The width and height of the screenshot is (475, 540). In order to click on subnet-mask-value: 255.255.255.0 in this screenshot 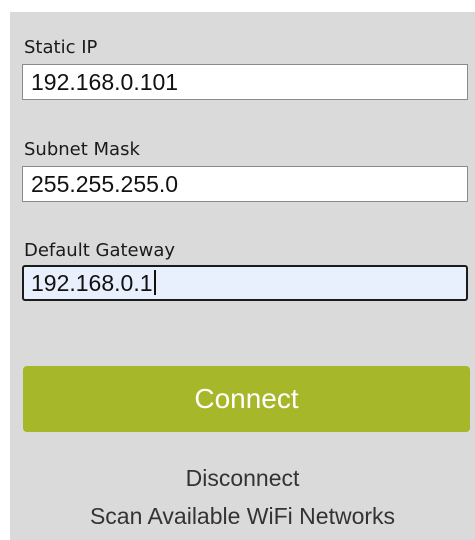, I will do `click(105, 184)`.